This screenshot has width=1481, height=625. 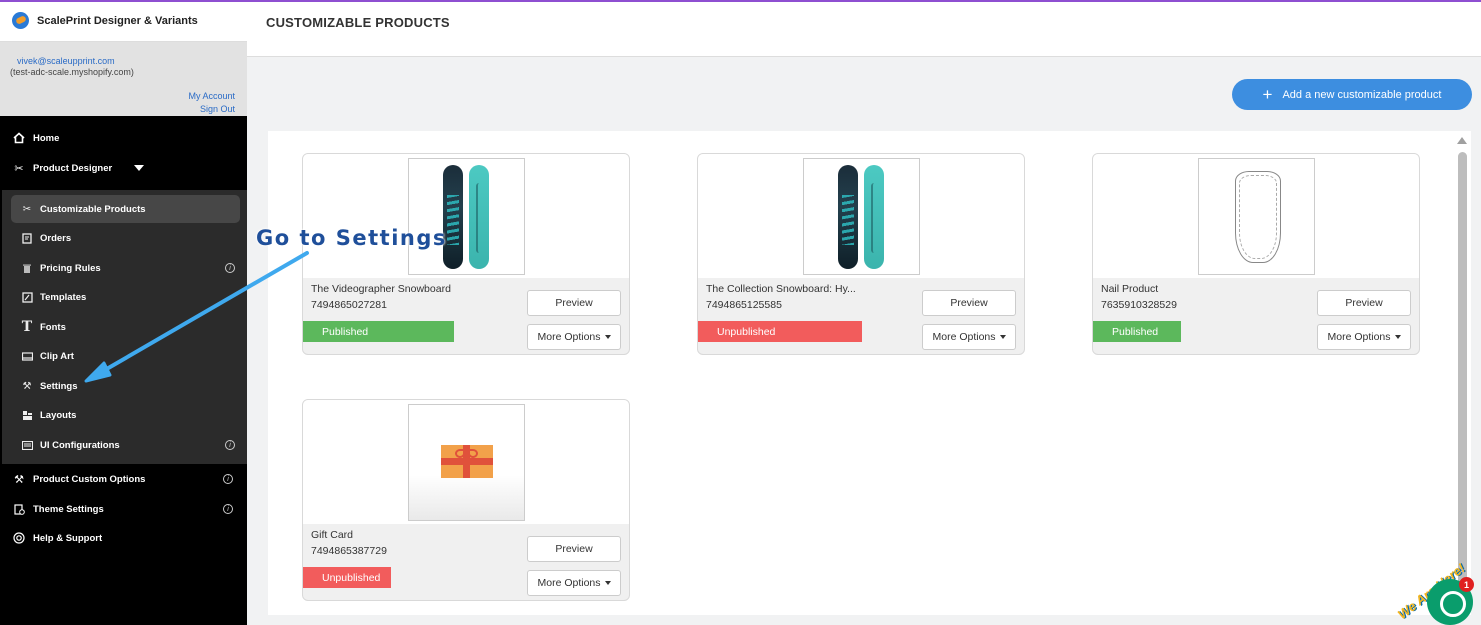 What do you see at coordinates (453, 217) in the screenshot?
I see `snowboard-dark-image` at bounding box center [453, 217].